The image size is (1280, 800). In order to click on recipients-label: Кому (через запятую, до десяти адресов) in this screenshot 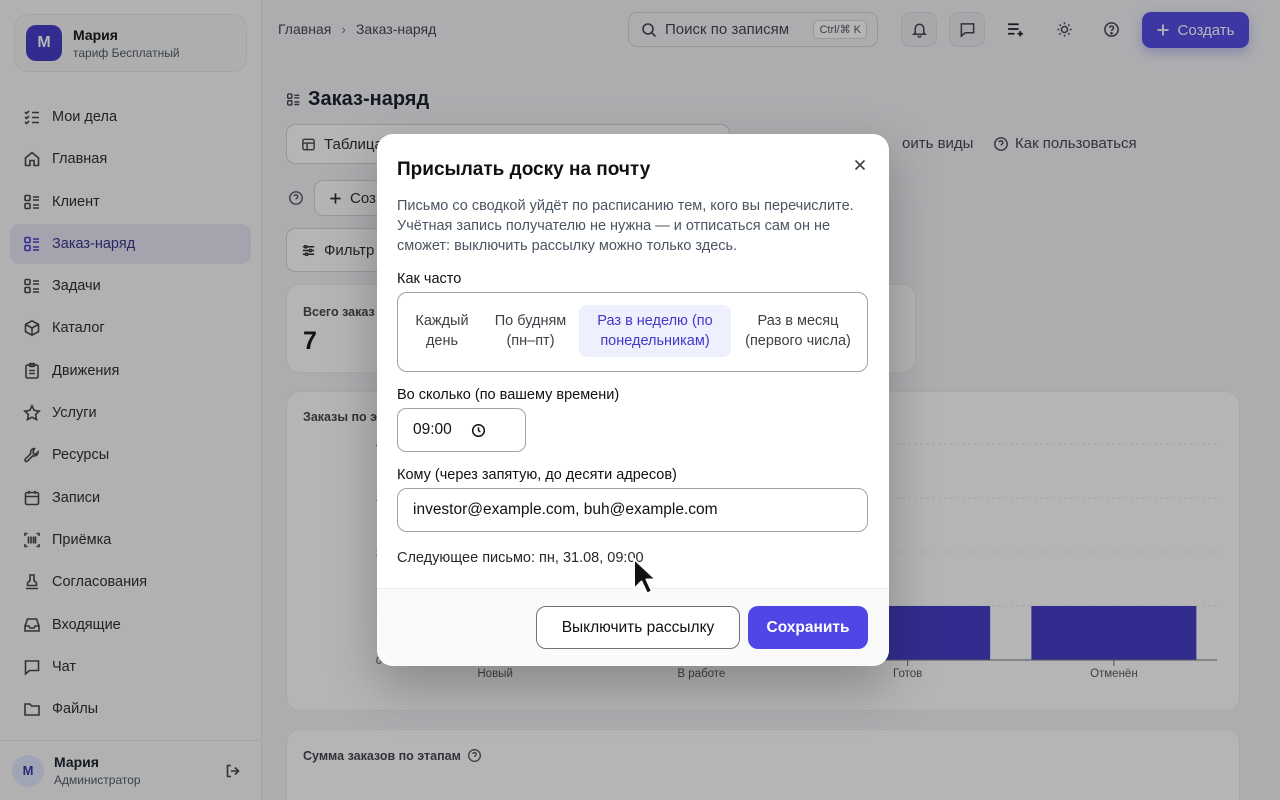, I will do `click(537, 475)`.